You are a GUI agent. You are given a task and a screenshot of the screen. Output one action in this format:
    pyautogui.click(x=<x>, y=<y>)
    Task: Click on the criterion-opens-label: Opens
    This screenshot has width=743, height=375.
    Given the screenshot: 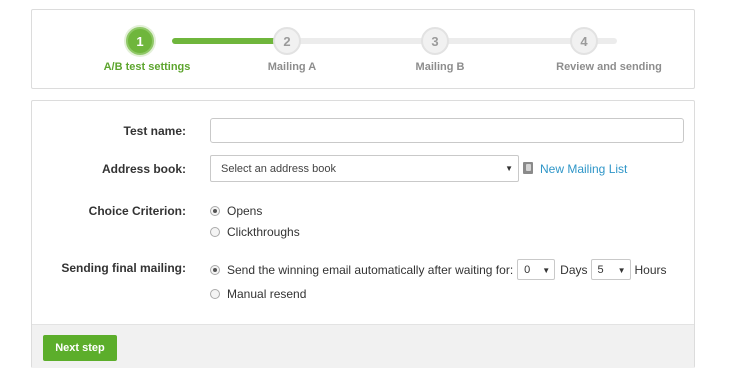 What is the action you would take?
    pyautogui.click(x=245, y=211)
    